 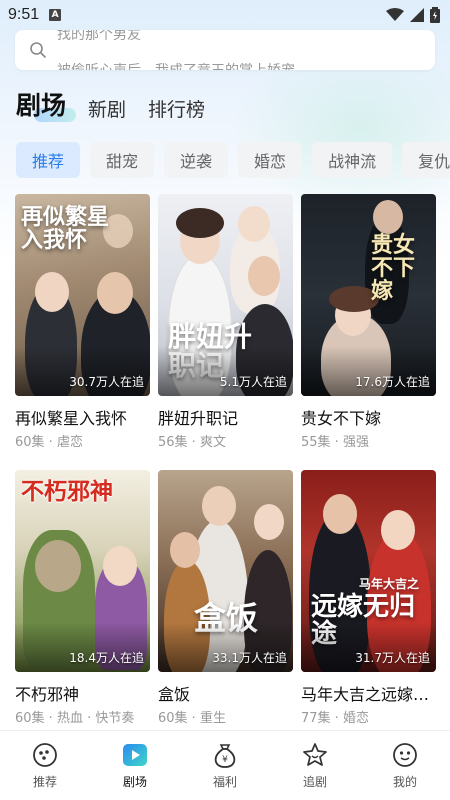 I want to click on top-tabs: 剧场 新剧 排行榜, so click(x=225, y=106).